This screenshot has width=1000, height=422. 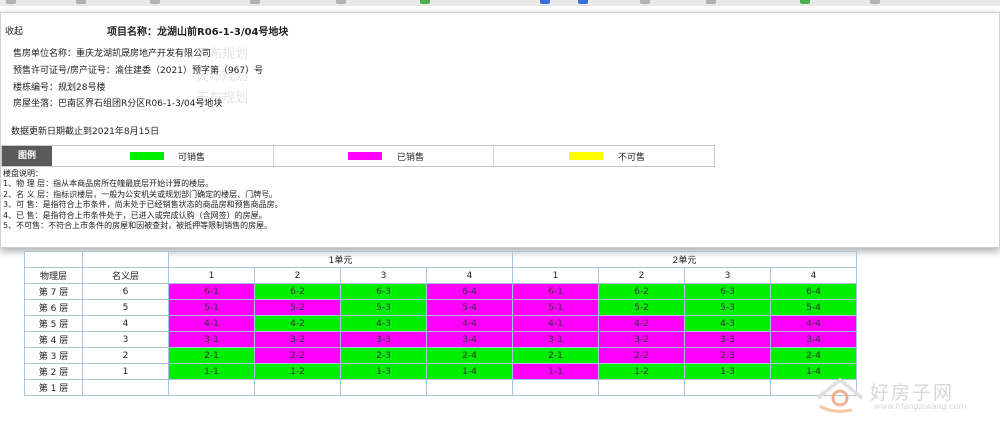 I want to click on physical-floor-label: 第 7 层, so click(x=53, y=291).